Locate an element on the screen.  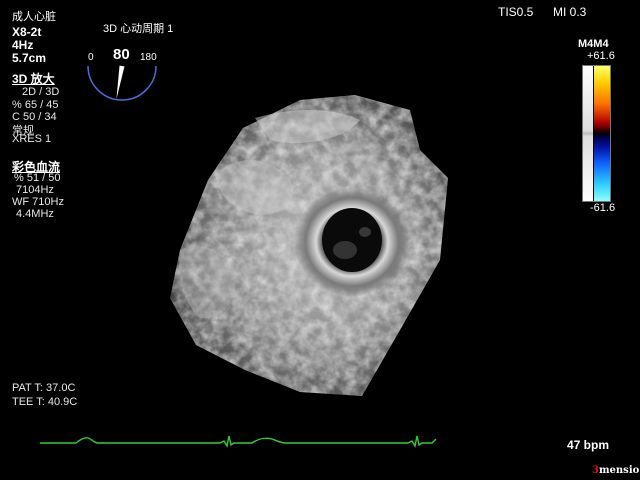
zoom-3d-title: 3D 放大 is located at coordinates (33, 79).